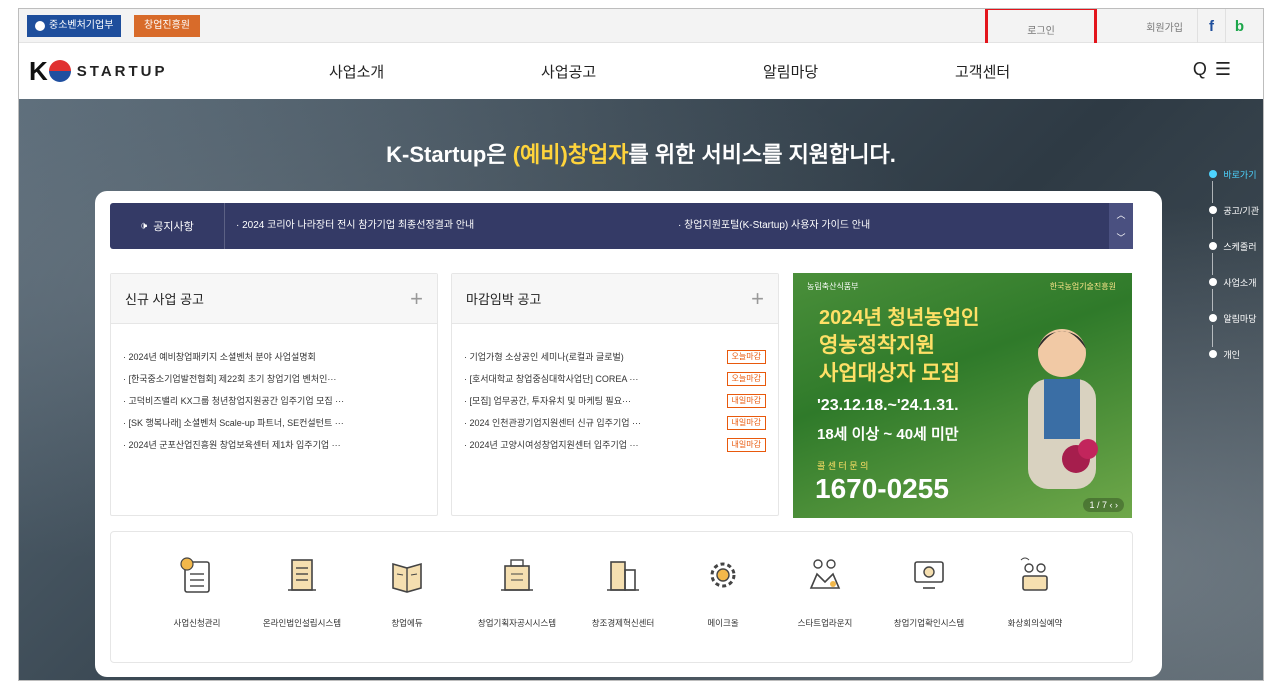 The height and width of the screenshot is (681, 1275). What do you see at coordinates (517, 592) in the screenshot?
I see `quick-link-accelerator: 창업기획자공시시스템` at bounding box center [517, 592].